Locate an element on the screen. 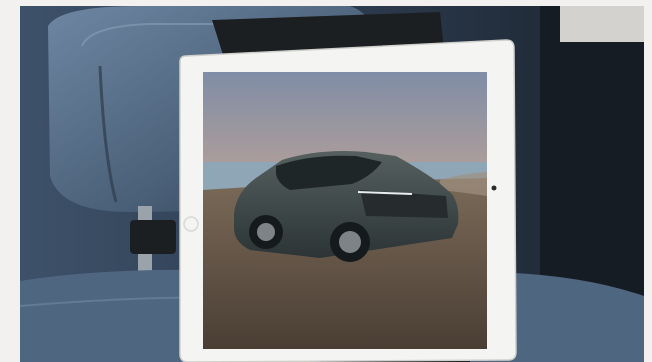  rear-window-light is located at coordinates (602, 24).